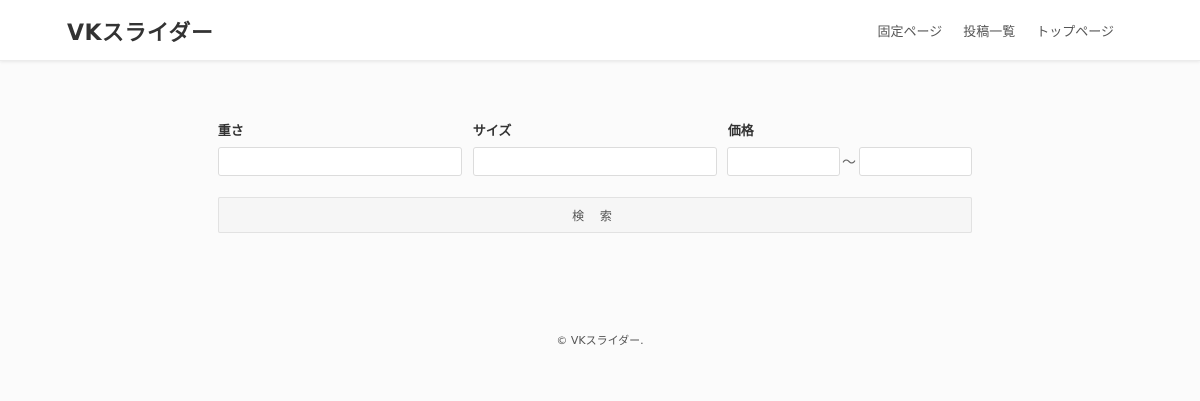 This screenshot has width=1200, height=401. I want to click on size-label: サイズ, so click(492, 131).